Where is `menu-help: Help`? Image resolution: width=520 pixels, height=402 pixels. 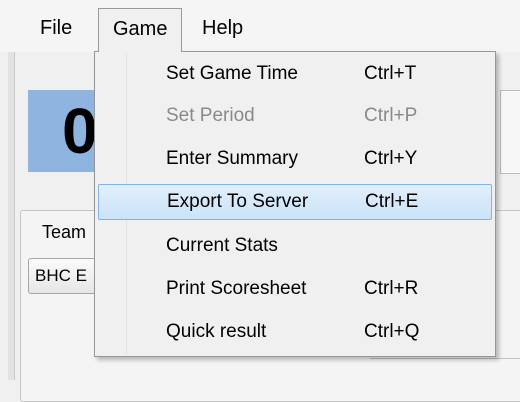
menu-help: Help is located at coordinates (222, 28).